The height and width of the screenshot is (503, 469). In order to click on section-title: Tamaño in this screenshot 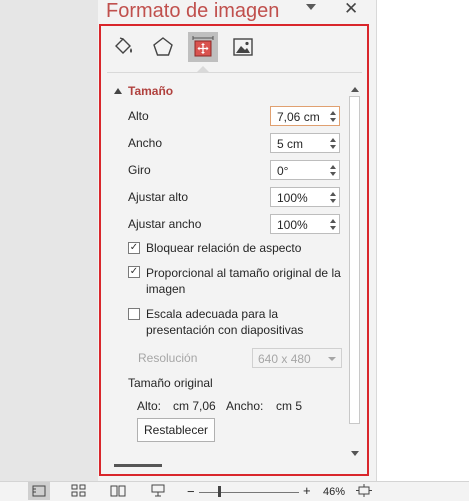, I will do `click(151, 91)`.